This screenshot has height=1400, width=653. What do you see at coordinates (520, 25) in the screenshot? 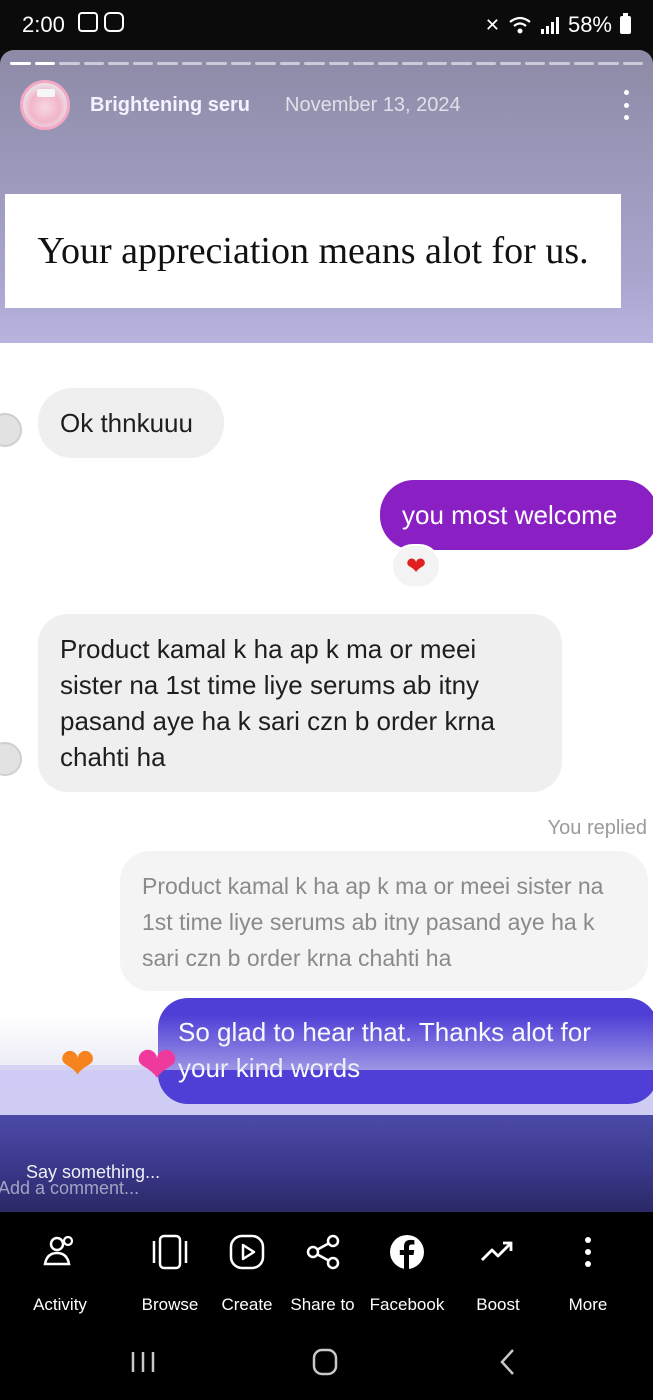
I see `wifi-icon` at bounding box center [520, 25].